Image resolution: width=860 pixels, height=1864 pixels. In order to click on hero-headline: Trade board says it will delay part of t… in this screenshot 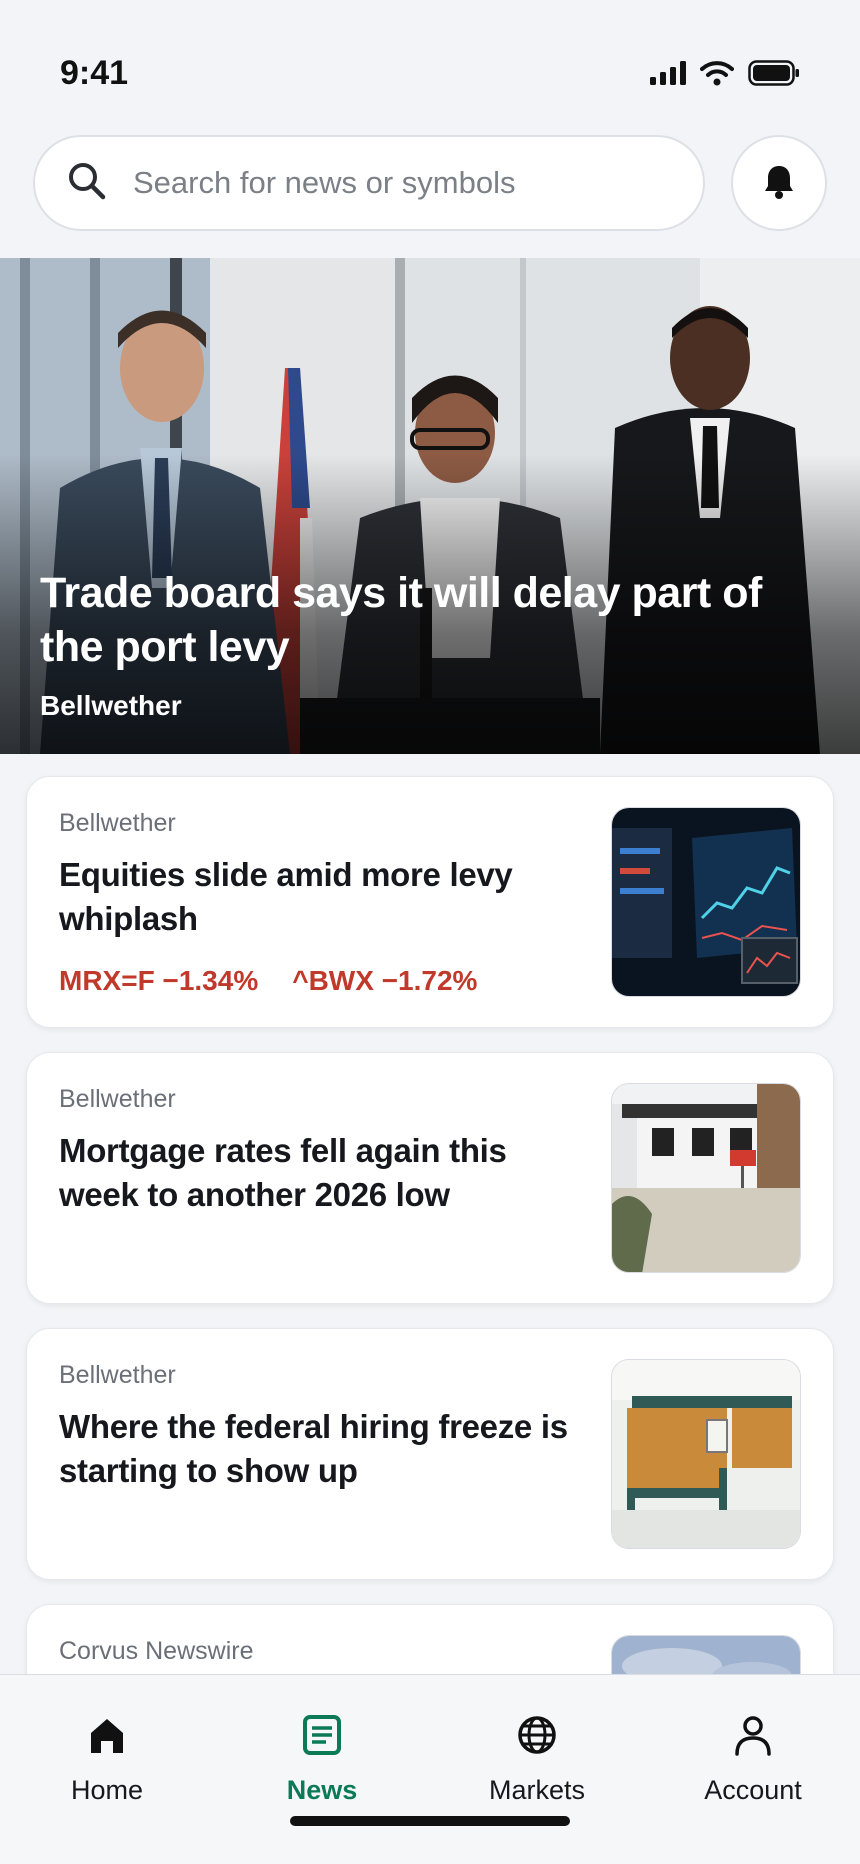, I will do `click(420, 620)`.